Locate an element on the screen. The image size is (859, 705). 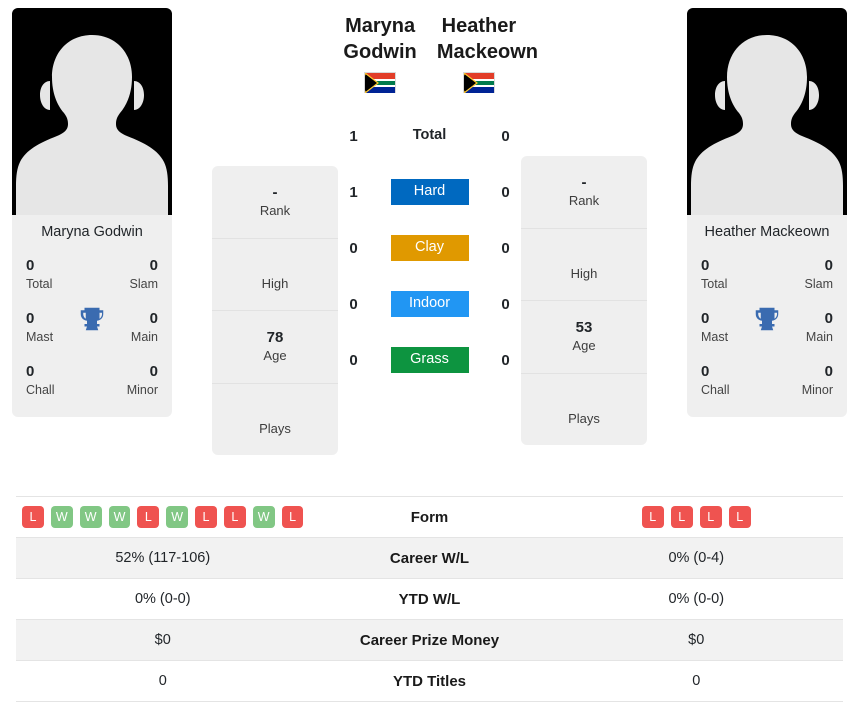
h2h-row-indoor: 0 Indoor 0 is located at coordinates (430, 304).